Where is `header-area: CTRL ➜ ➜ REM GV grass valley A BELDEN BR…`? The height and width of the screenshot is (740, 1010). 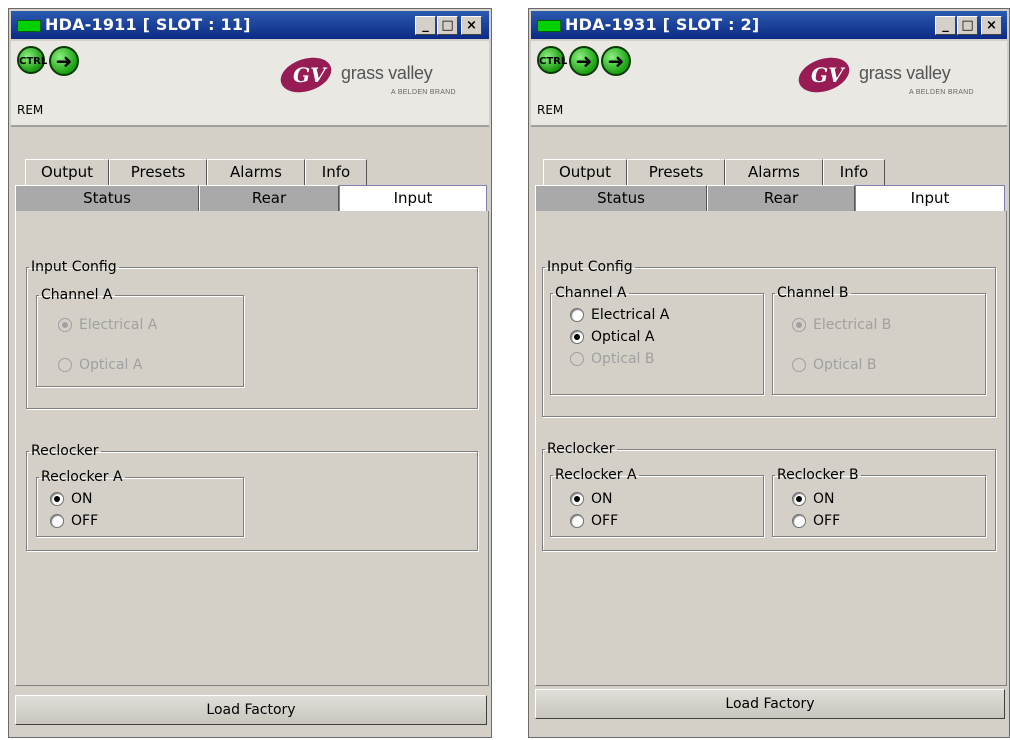 header-area: CTRL ➜ ➜ REM GV grass valley A BELDEN BR… is located at coordinates (769, 84).